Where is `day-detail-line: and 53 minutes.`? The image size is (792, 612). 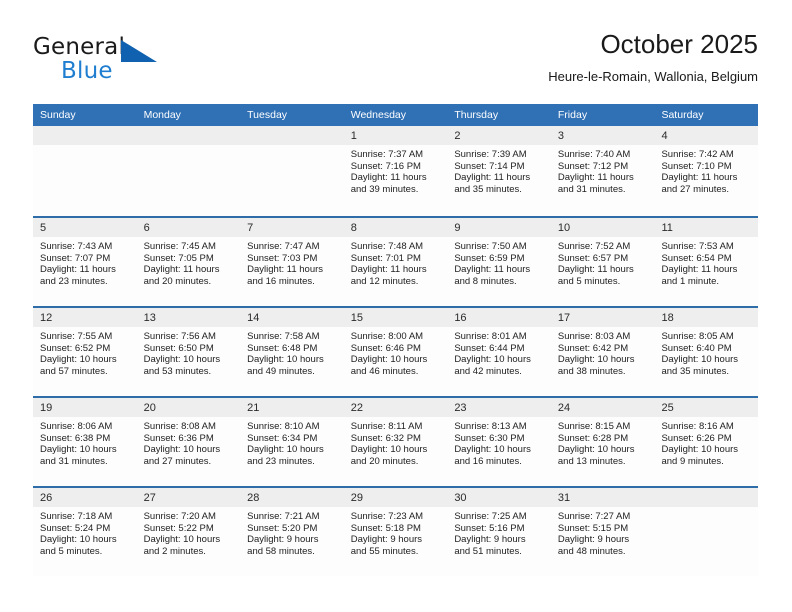
day-detail-line: and 53 minutes. is located at coordinates (177, 371).